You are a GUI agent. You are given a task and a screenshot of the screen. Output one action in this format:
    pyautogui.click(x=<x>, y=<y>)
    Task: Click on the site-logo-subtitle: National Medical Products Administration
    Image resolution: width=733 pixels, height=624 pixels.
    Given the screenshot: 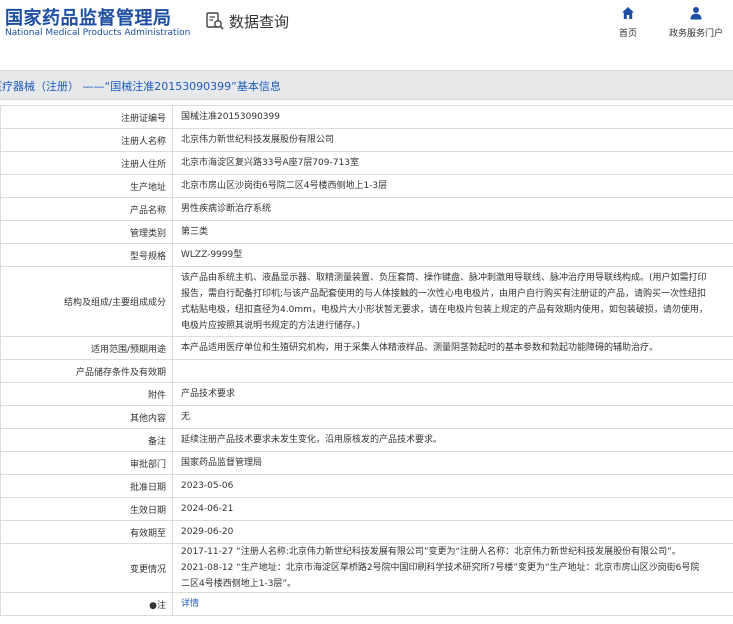 What is the action you would take?
    pyautogui.click(x=98, y=33)
    